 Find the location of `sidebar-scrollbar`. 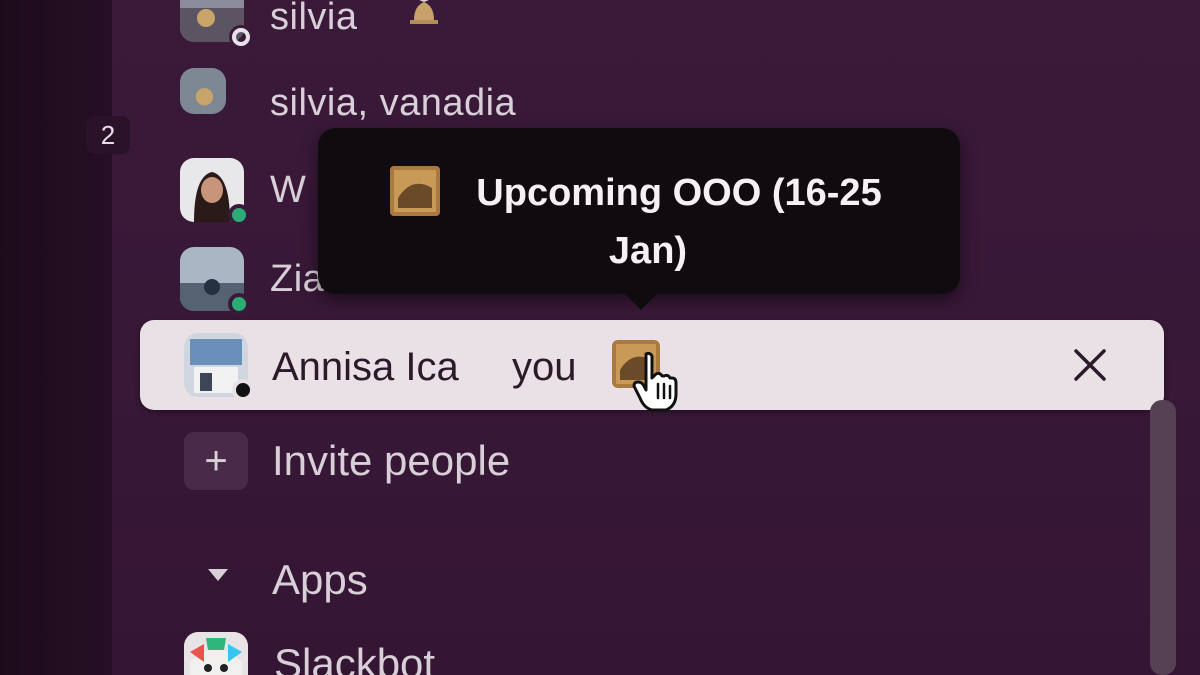

sidebar-scrollbar is located at coordinates (1163, 537).